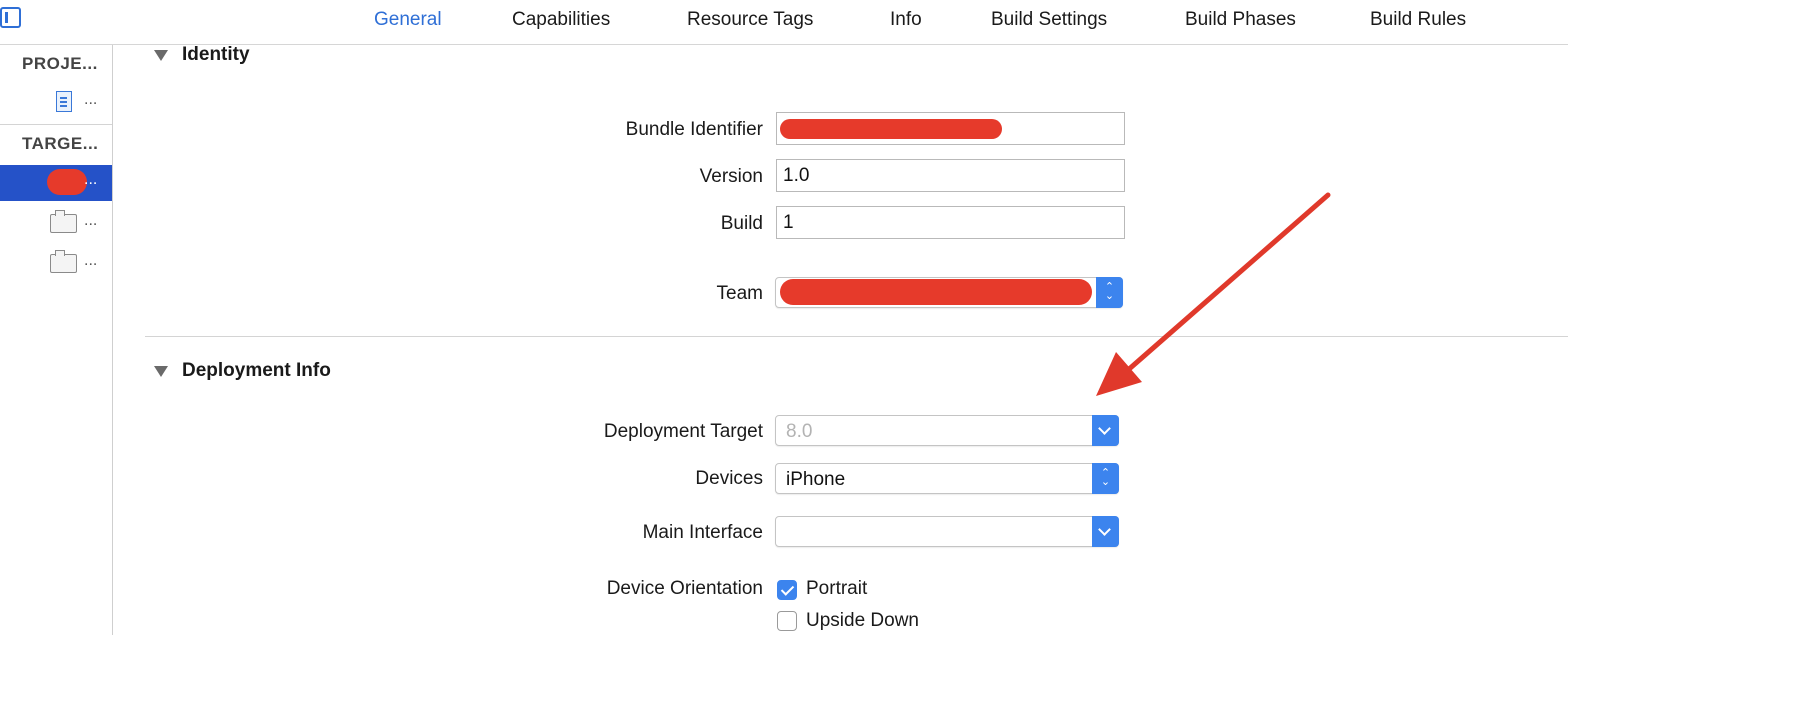 The width and height of the screenshot is (1794, 726). Describe the element at coordinates (1213, 294) in the screenshot. I see `annotation-arrow` at that location.